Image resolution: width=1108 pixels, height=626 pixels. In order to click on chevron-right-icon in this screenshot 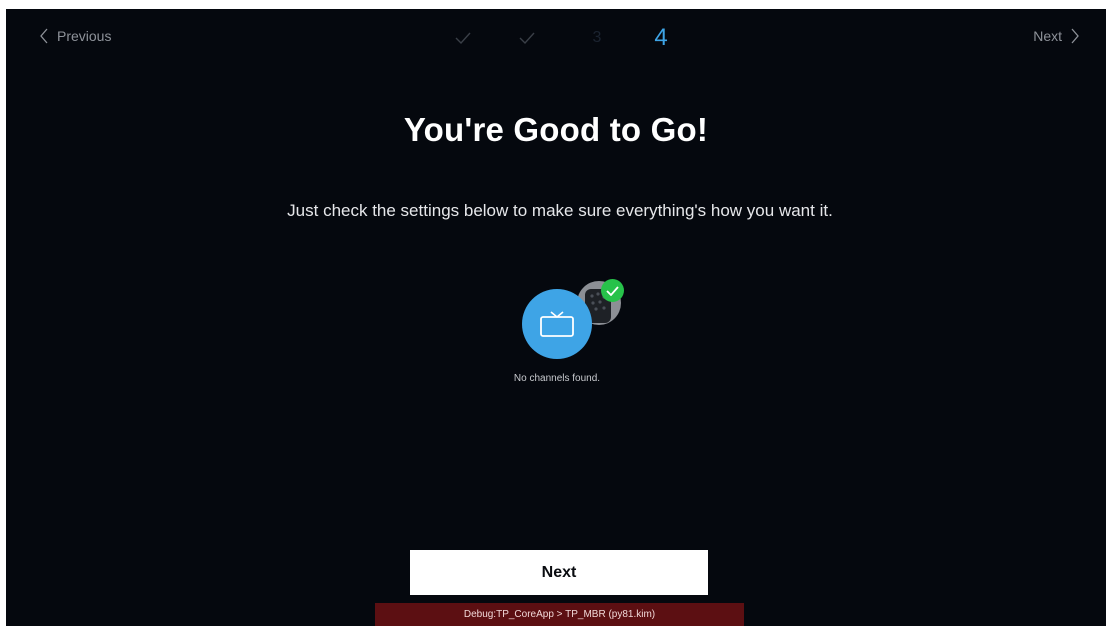, I will do `click(1075, 36)`.